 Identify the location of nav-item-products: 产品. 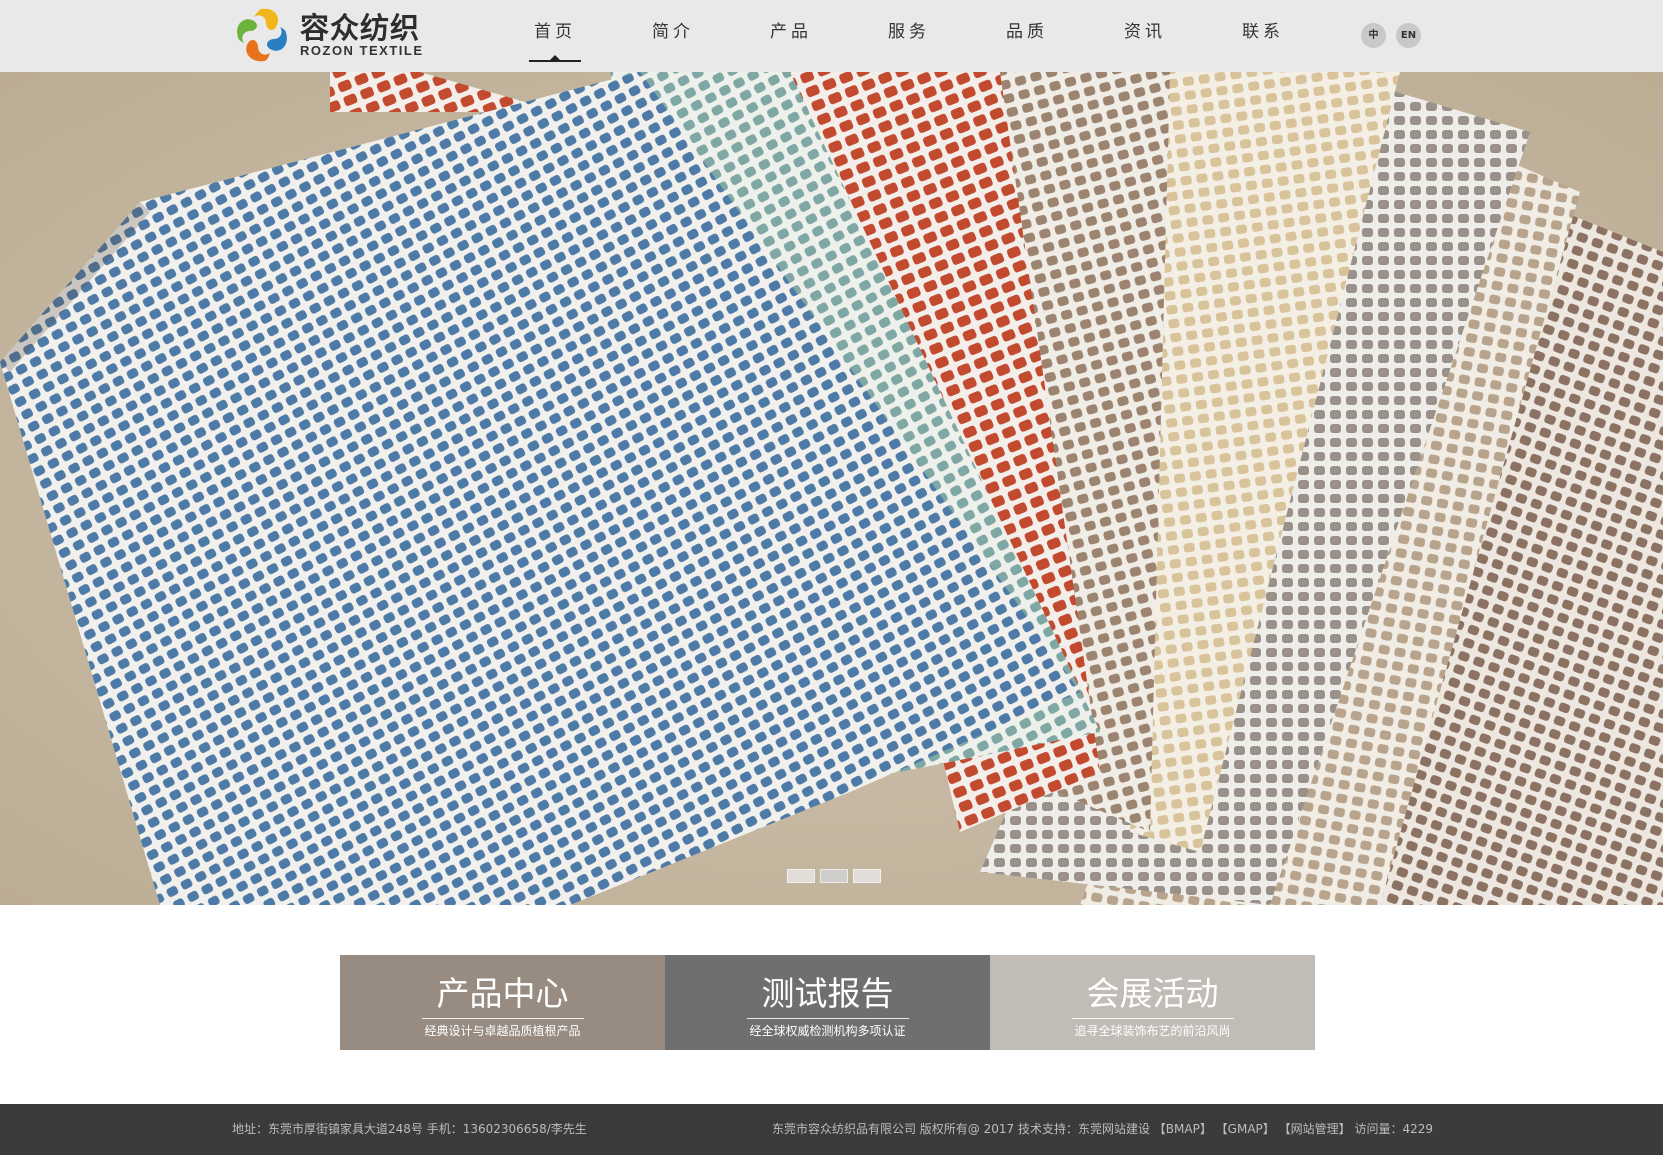
(791, 31).